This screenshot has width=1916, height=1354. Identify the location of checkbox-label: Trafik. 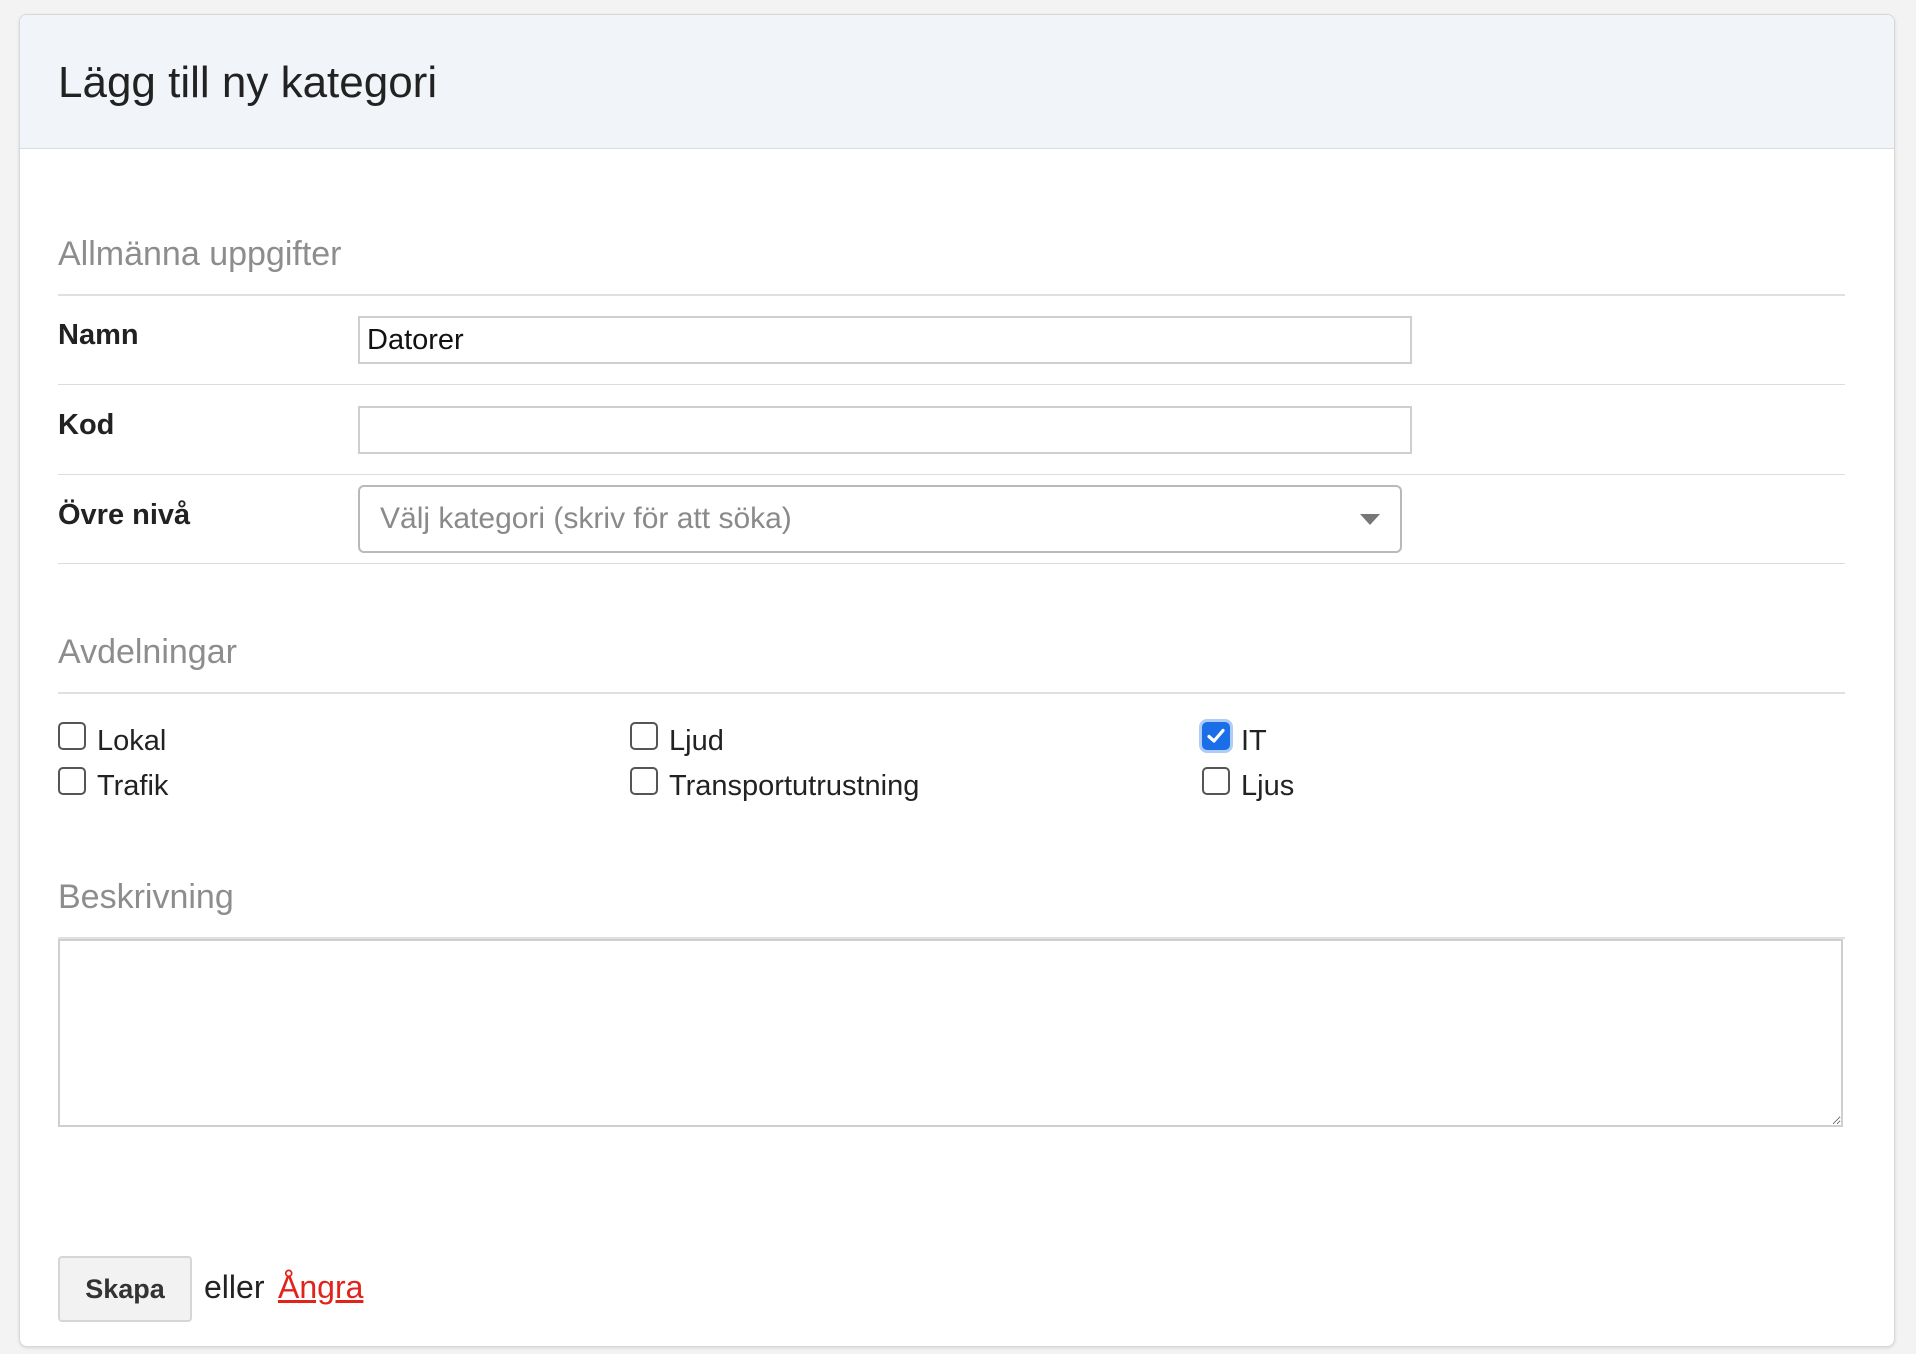
(133, 786).